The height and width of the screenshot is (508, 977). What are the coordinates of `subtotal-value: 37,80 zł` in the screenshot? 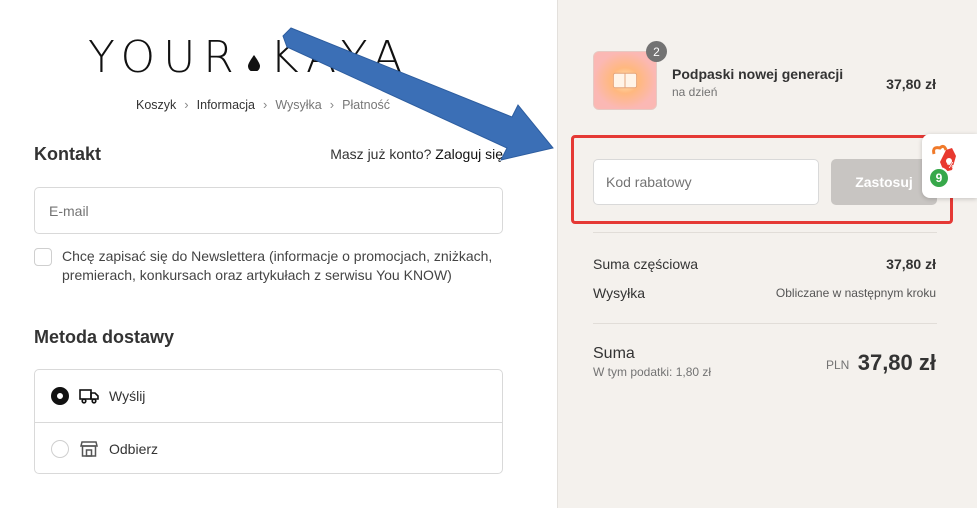 It's located at (911, 264).